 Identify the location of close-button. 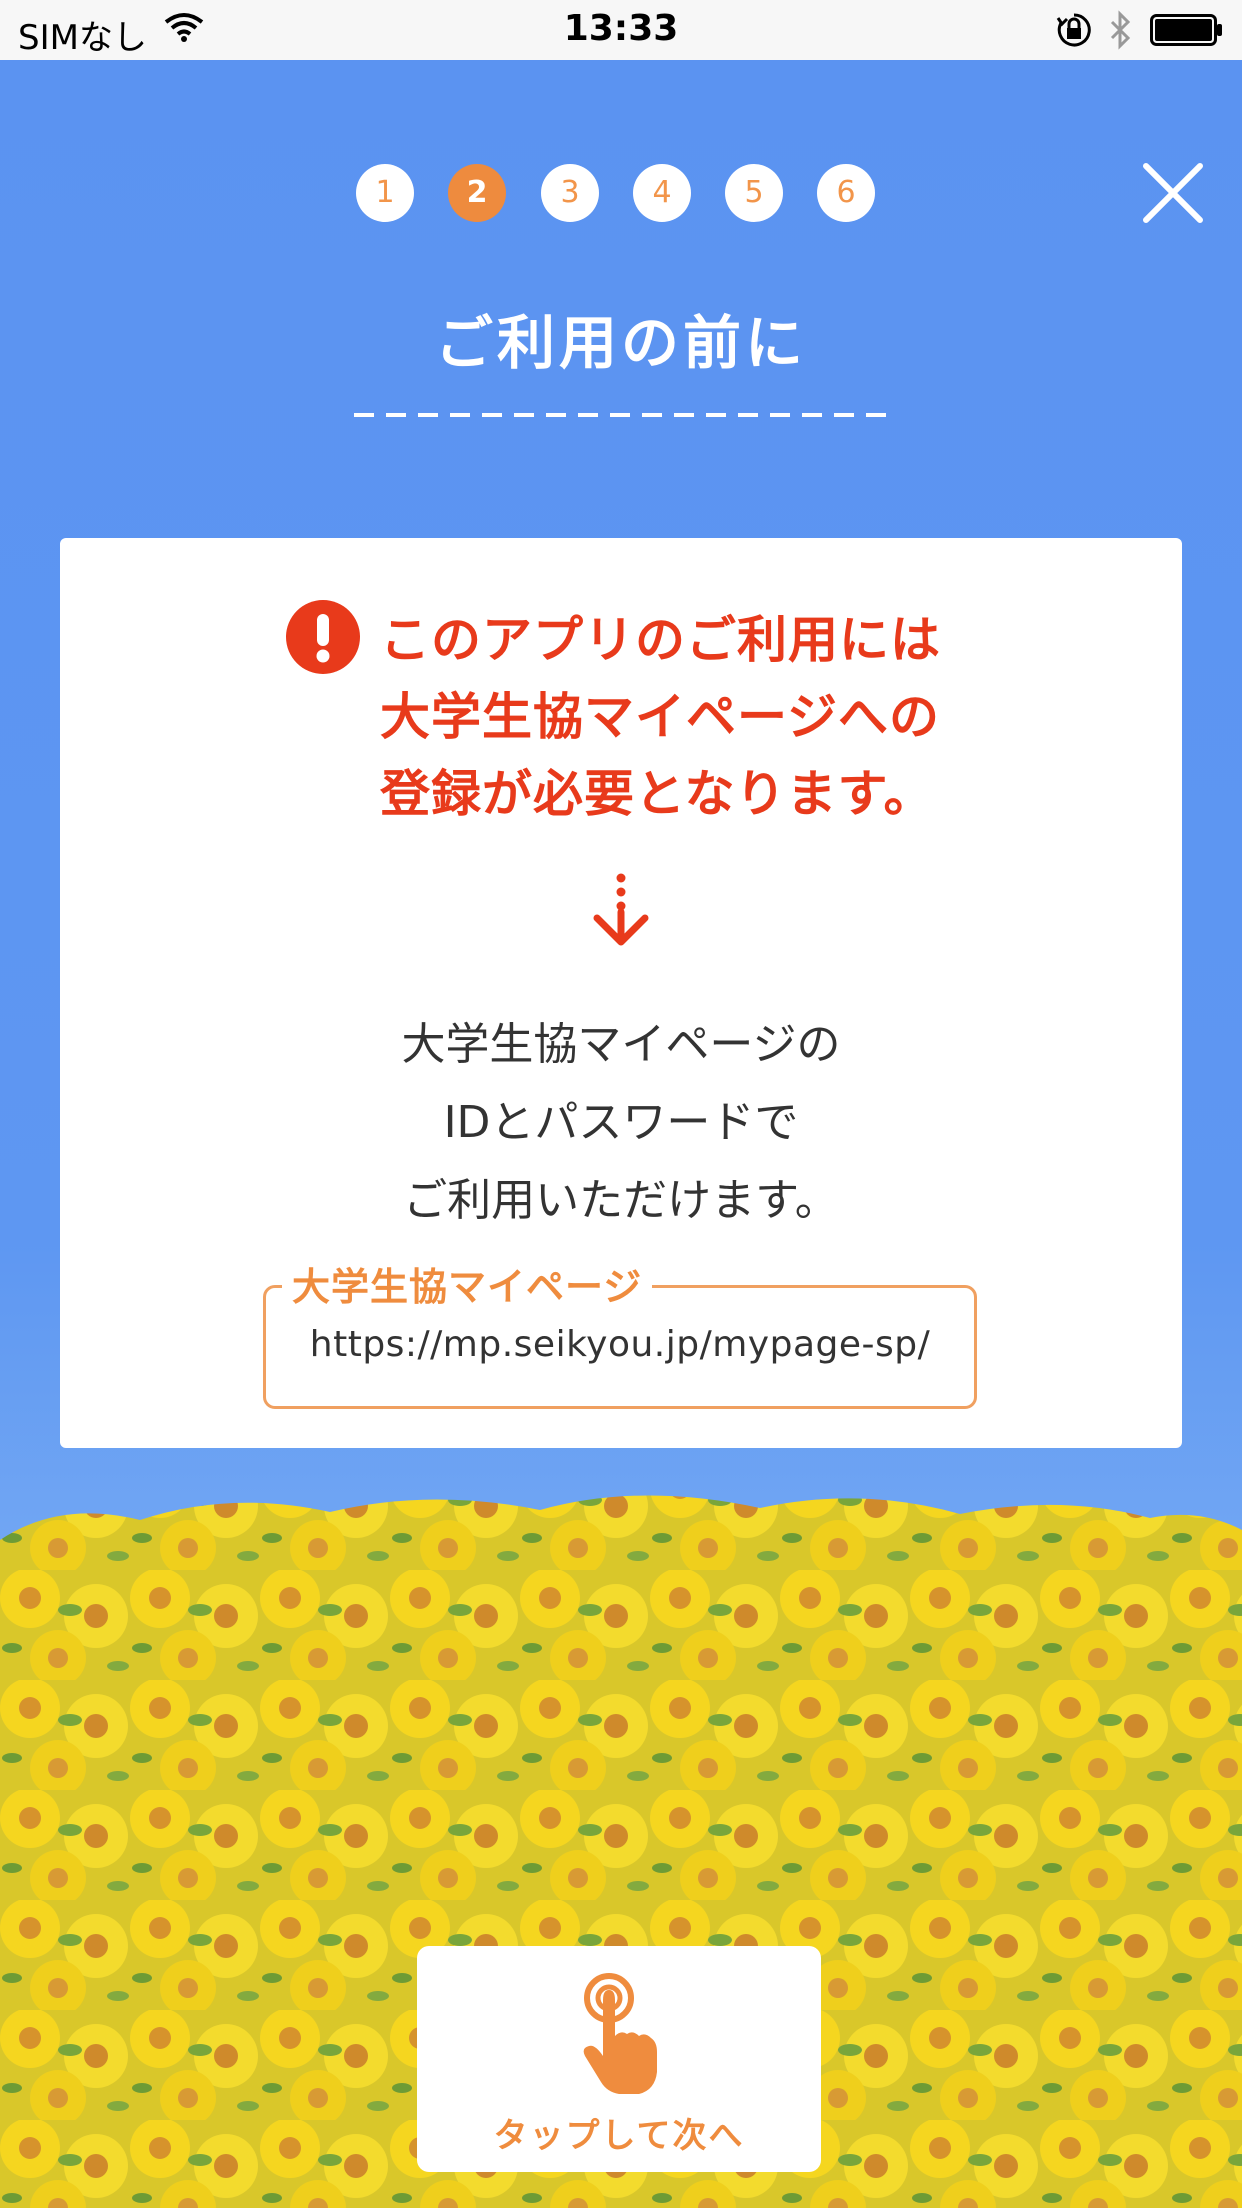
(1173, 193).